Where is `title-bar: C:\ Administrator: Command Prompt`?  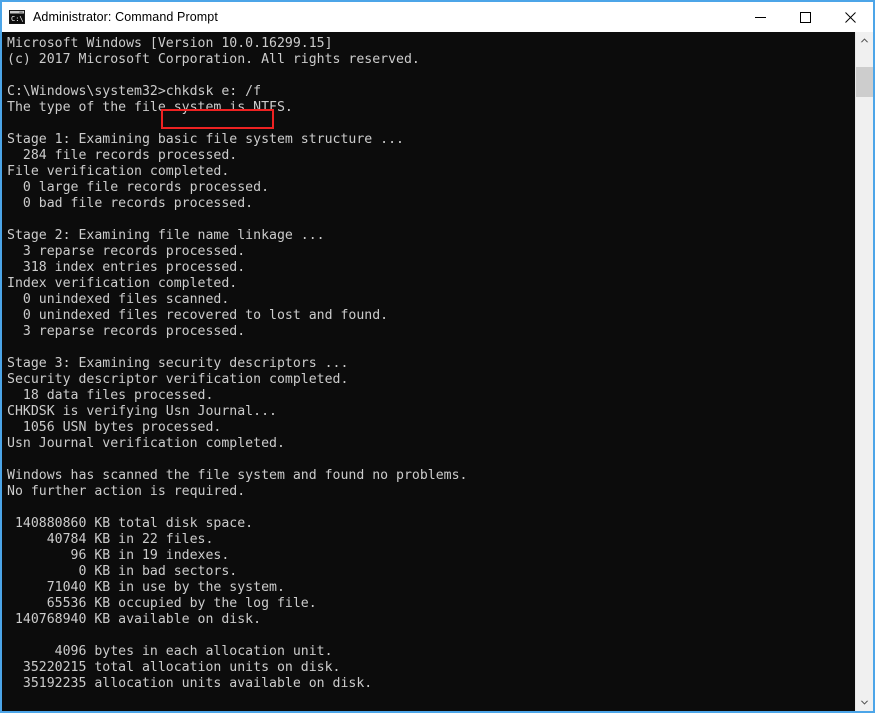
title-bar: C:\ Administrator: Command Prompt is located at coordinates (437, 17).